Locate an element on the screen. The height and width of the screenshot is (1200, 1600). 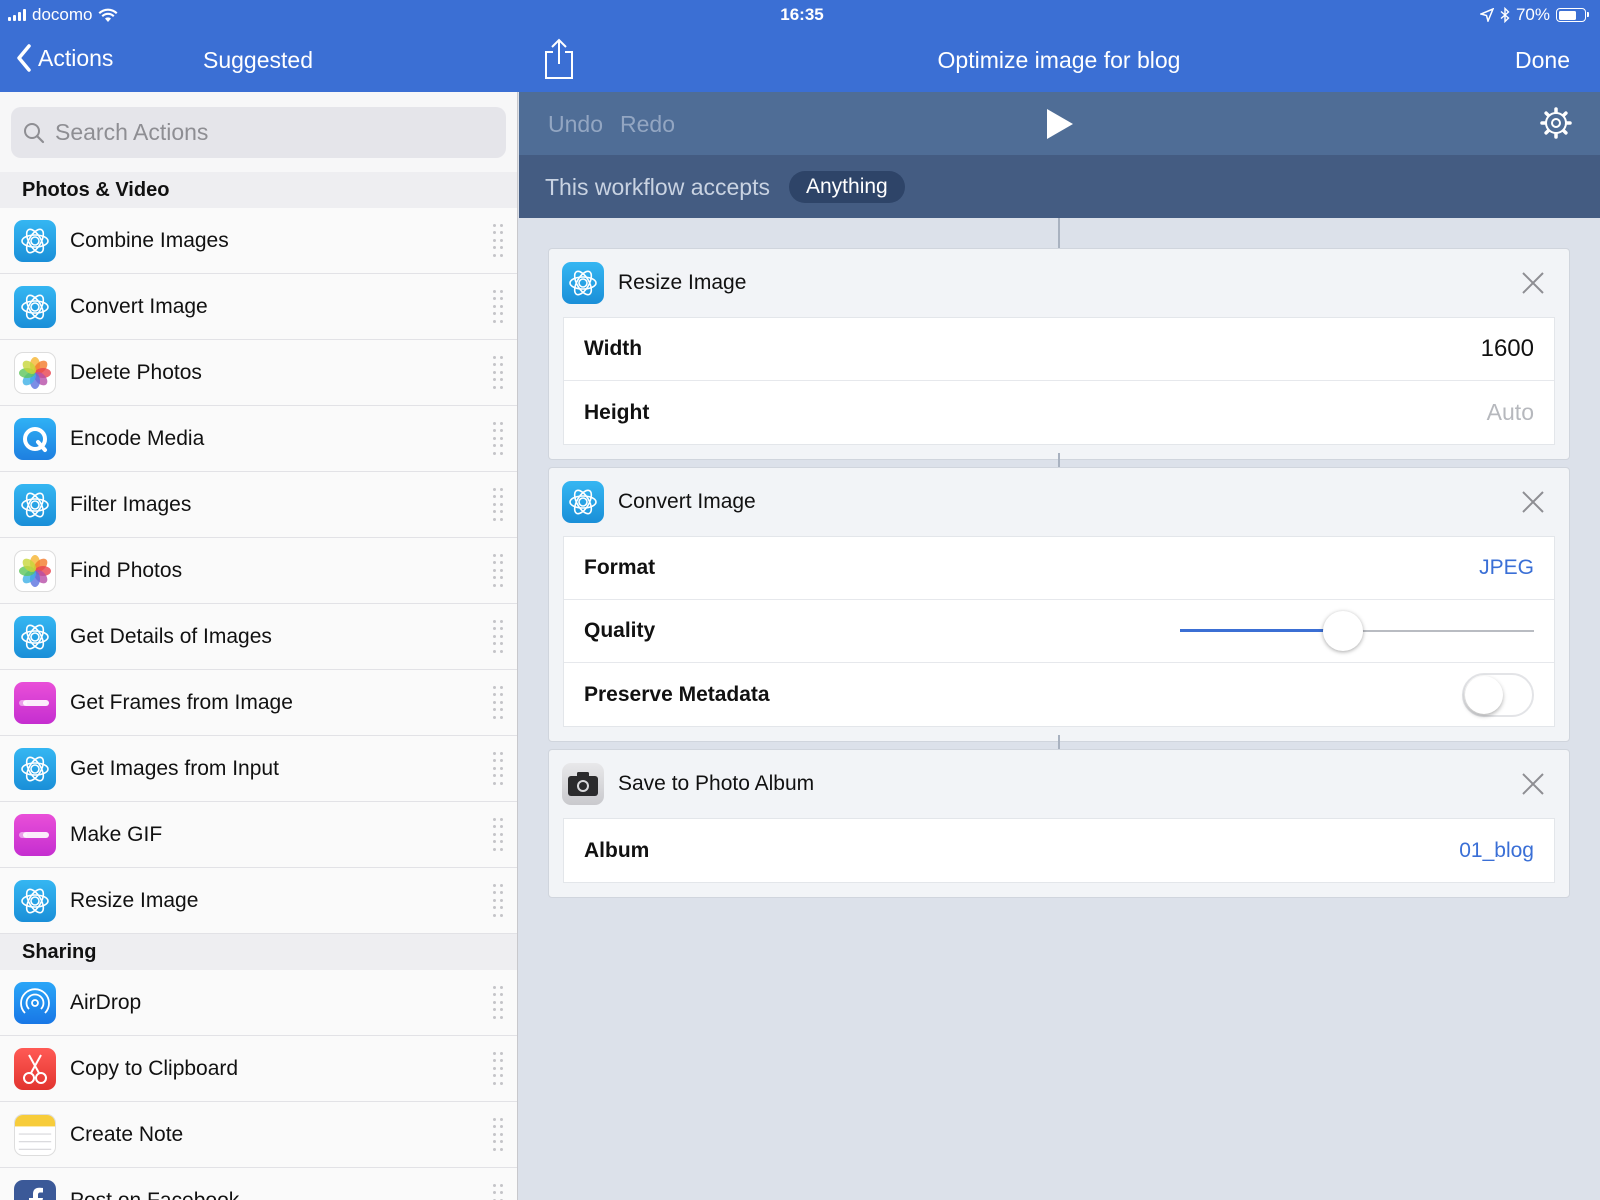
undo-button: Undo is located at coordinates (575, 124).